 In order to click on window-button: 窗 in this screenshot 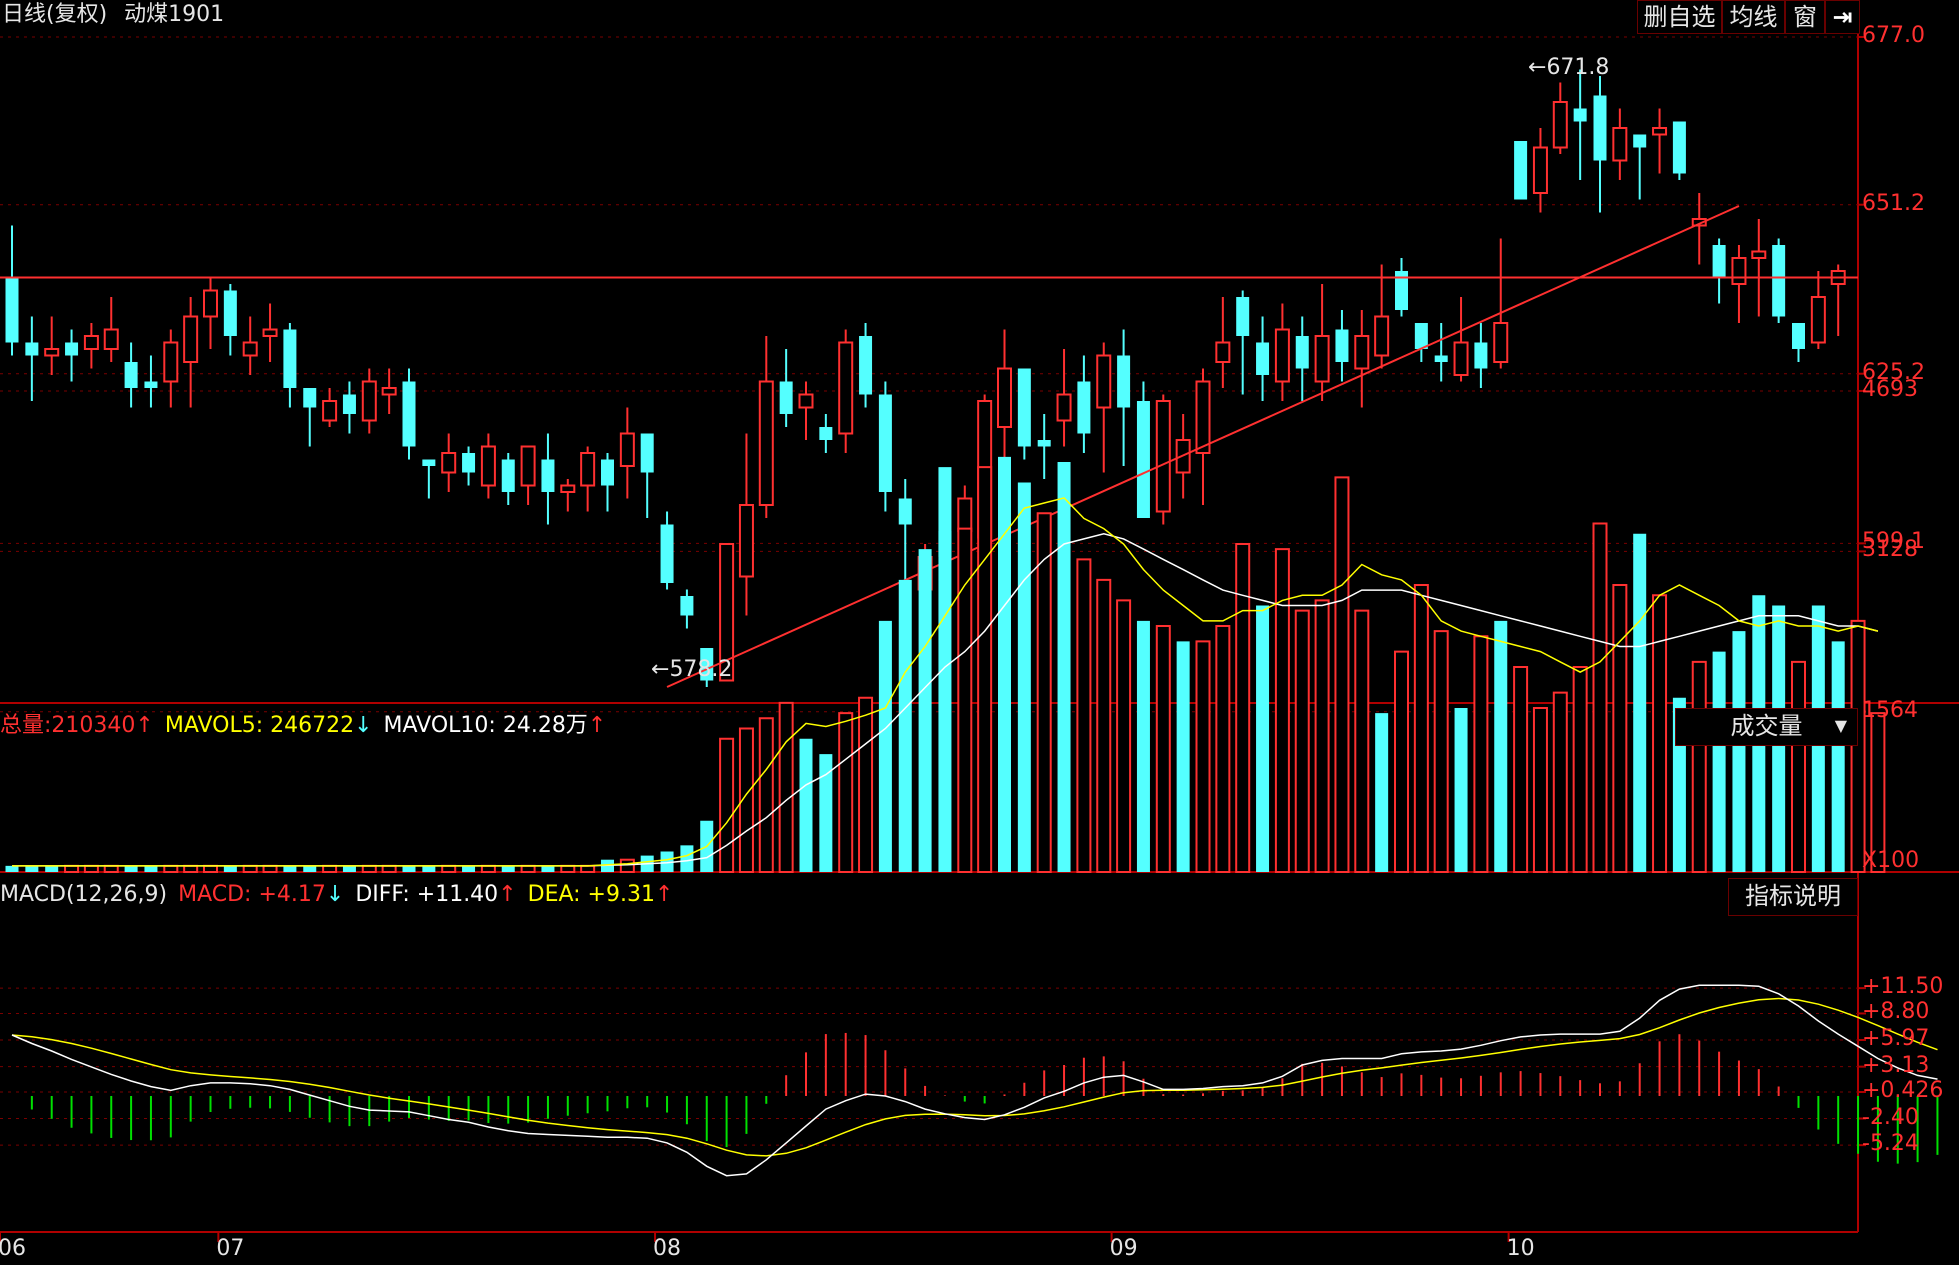, I will do `click(1805, 17)`.